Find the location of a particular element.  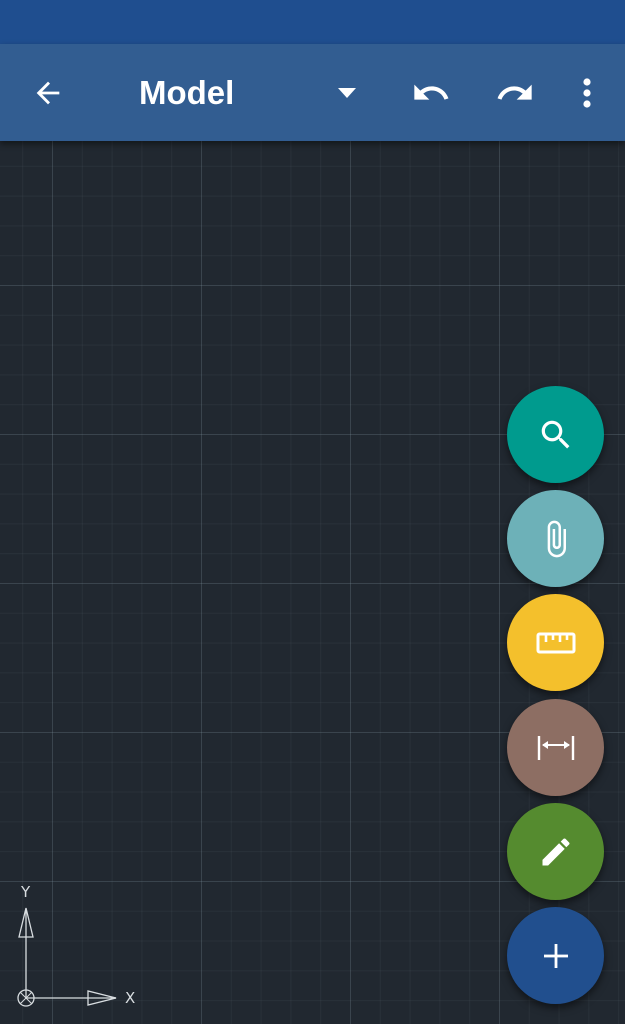

status-bar is located at coordinates (312, 22).